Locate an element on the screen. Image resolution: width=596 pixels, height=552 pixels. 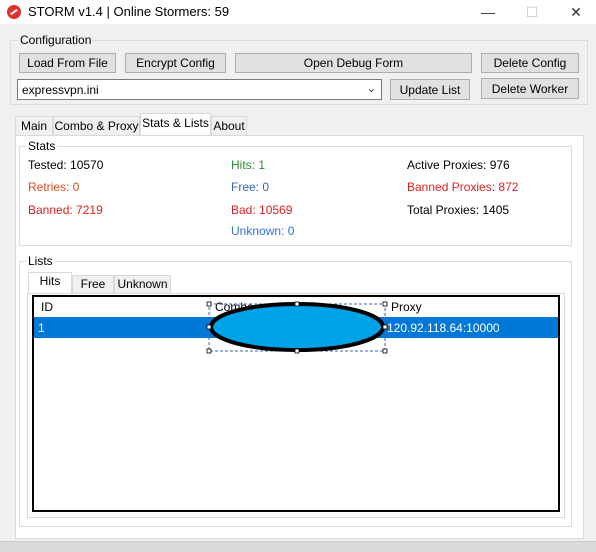
bad-count: Bad: 10569 is located at coordinates (262, 210).